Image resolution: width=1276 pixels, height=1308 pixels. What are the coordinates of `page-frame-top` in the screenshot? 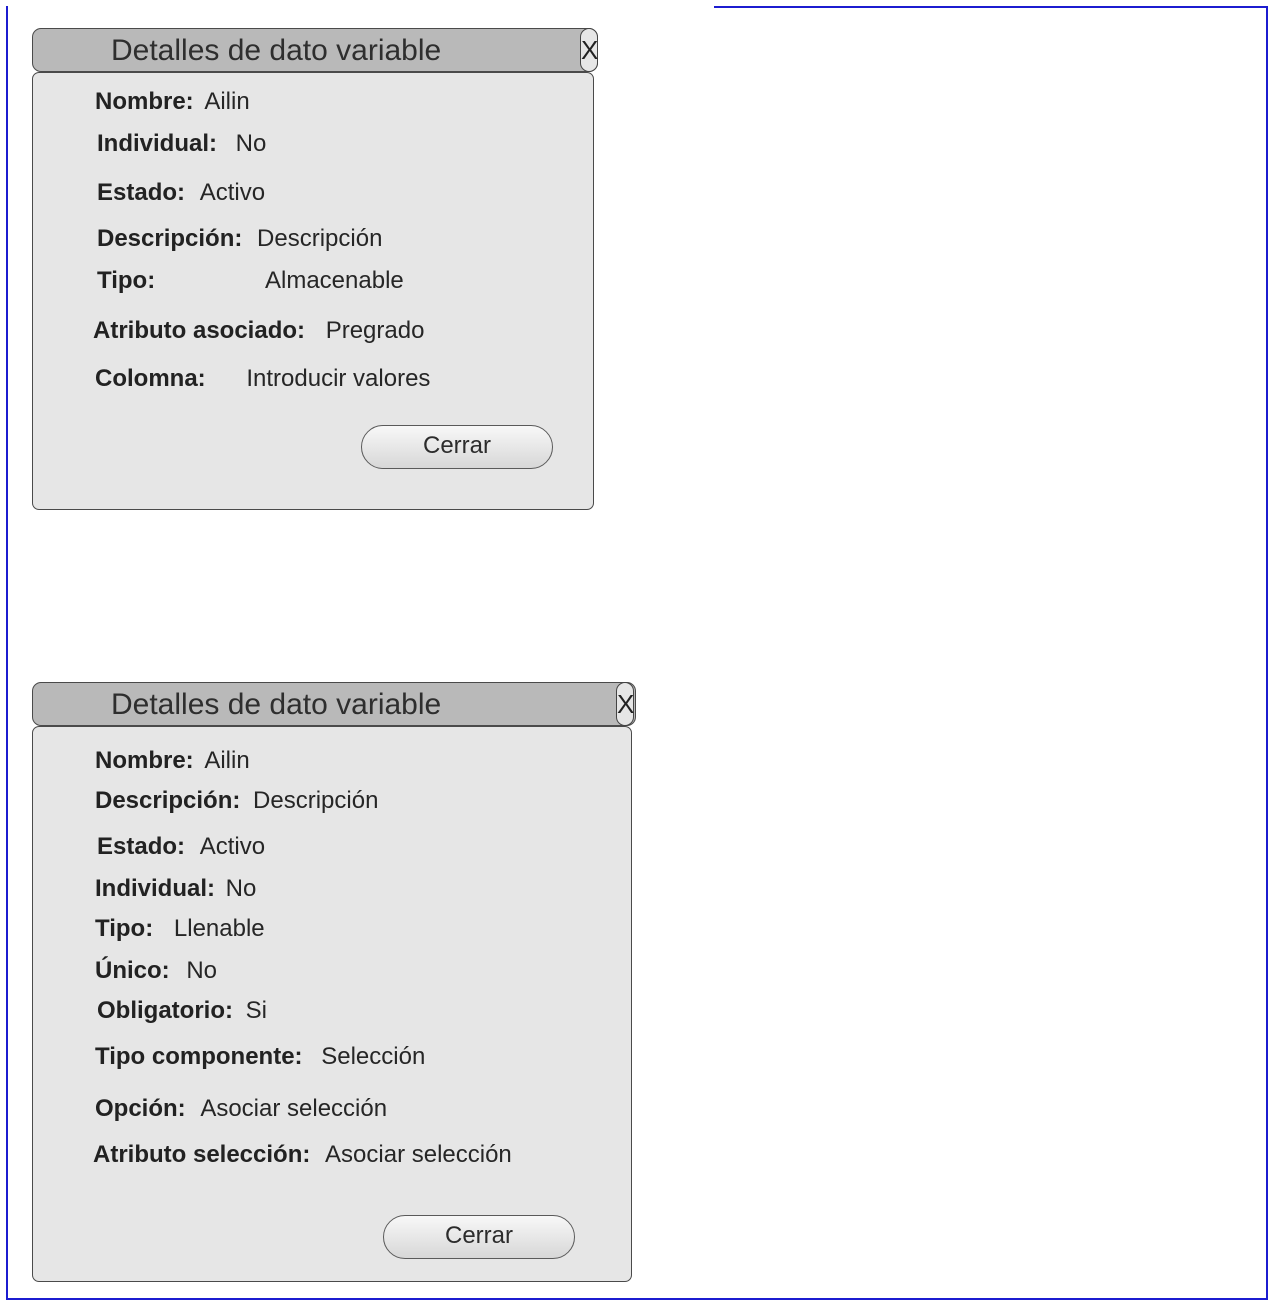 It's located at (991, 7).